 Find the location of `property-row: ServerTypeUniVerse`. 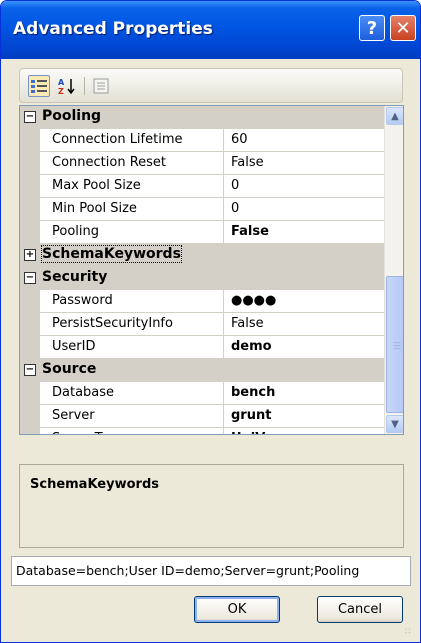

property-row: ServerTypeUniVerse is located at coordinates (202, 431).